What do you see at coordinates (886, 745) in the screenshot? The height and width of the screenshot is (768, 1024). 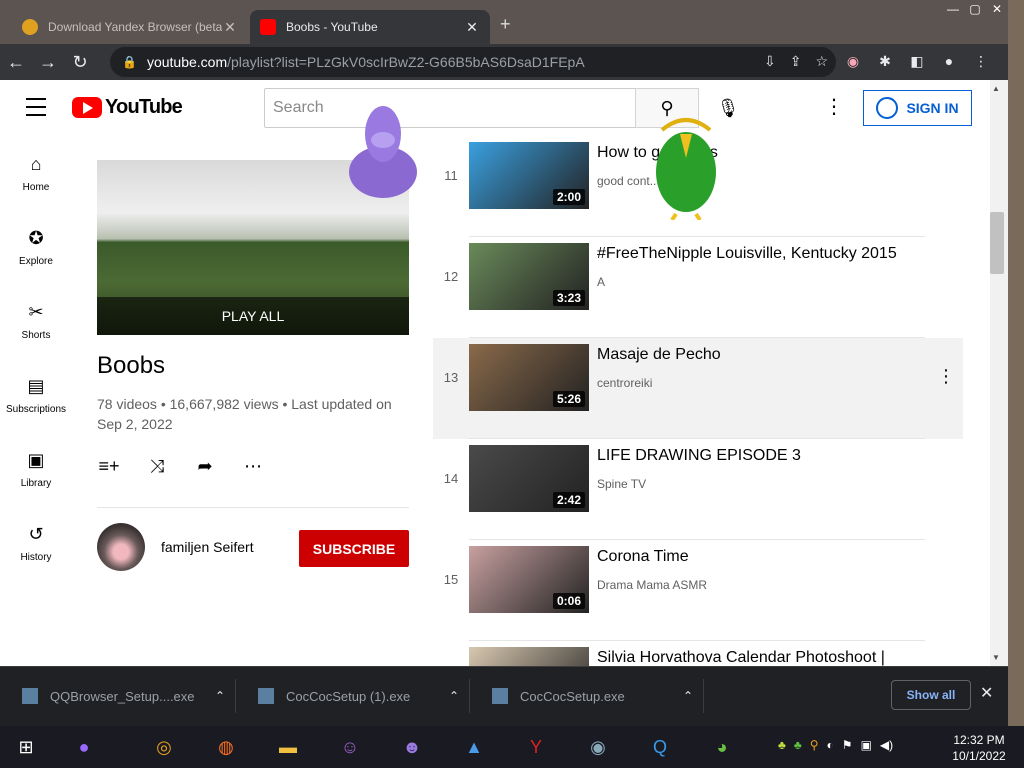 I see `volume-icon: ◀)` at bounding box center [886, 745].